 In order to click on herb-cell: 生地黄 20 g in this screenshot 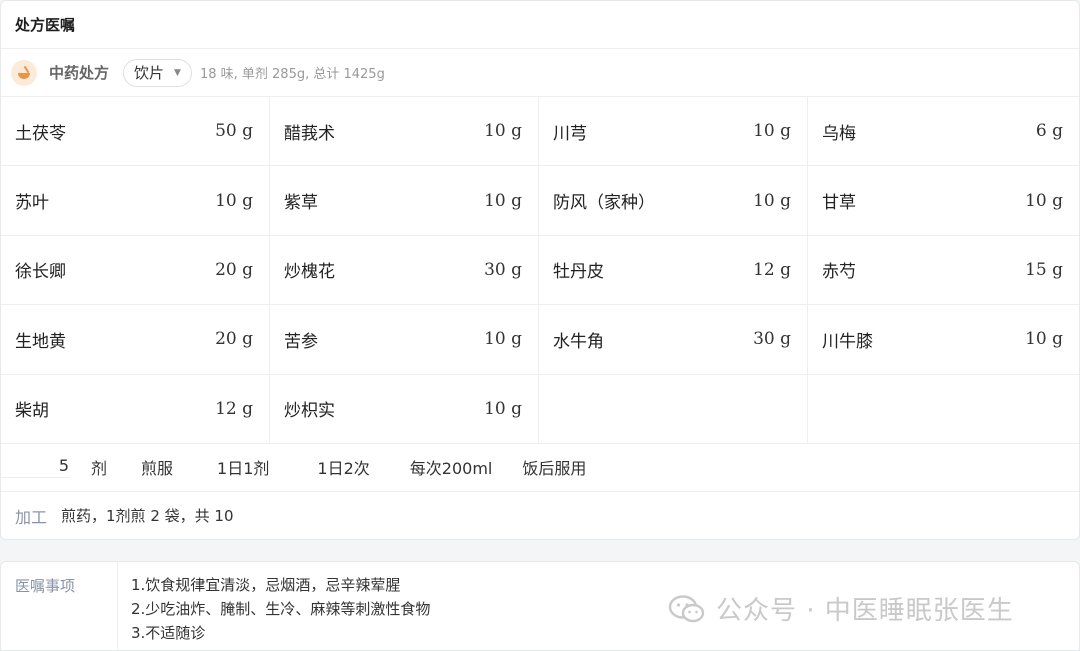, I will do `click(135, 340)`.